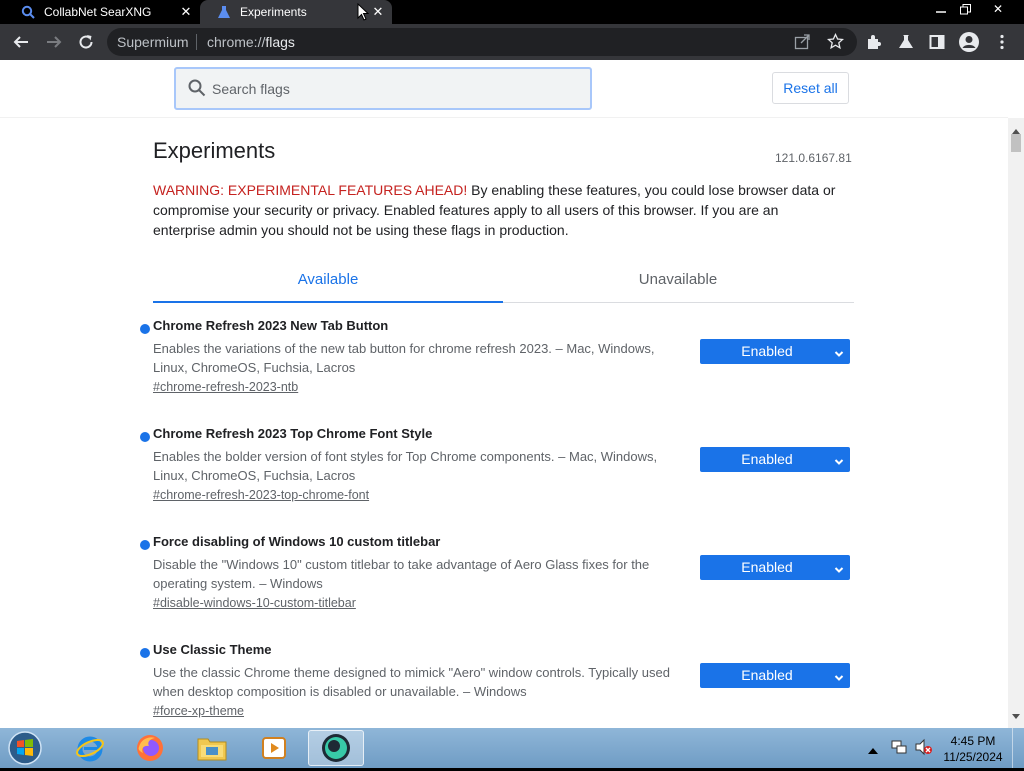  Describe the element at coordinates (813, 158) in the screenshot. I see `version-label: 121.0.6167.81` at that location.